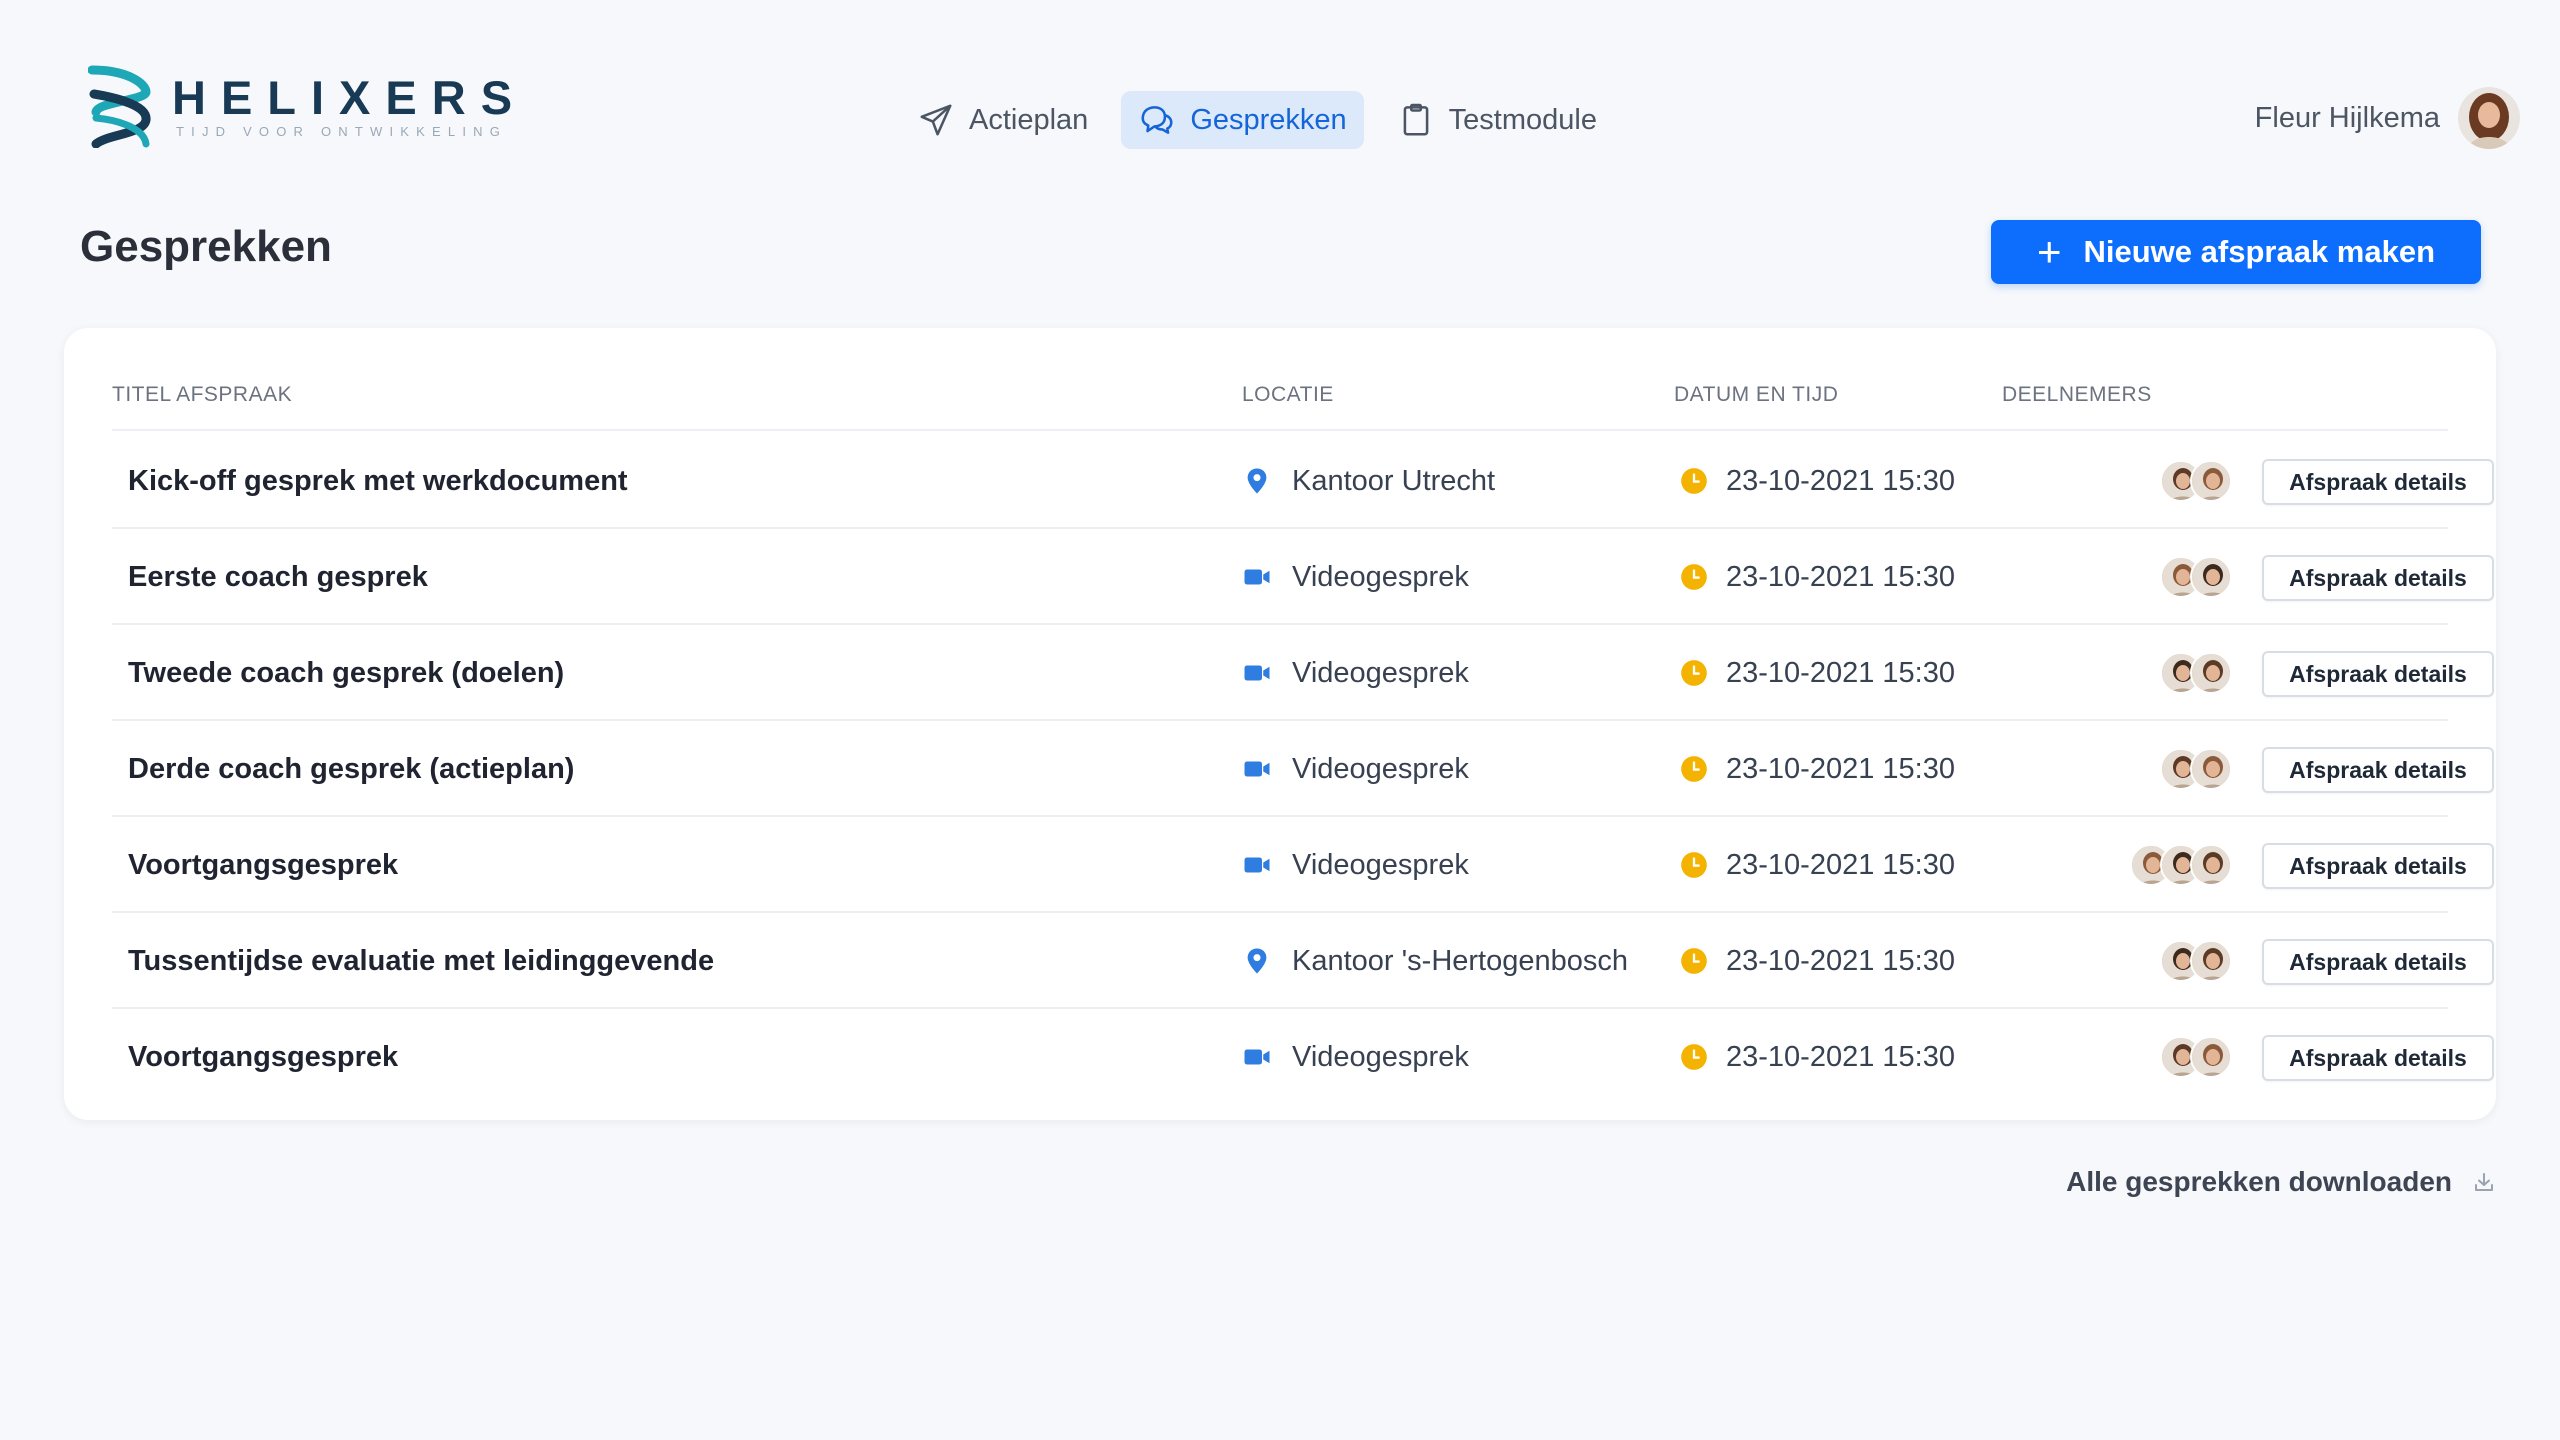 The height and width of the screenshot is (1440, 2560). I want to click on appointment-location: Kantoor Utrecht, so click(1368, 481).